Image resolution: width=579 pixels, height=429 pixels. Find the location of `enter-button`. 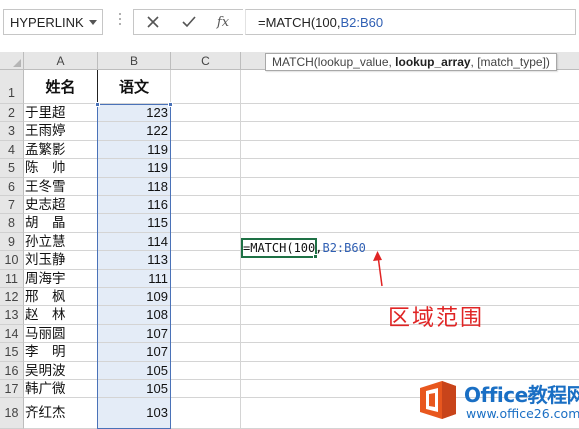

enter-button is located at coordinates (189, 22).